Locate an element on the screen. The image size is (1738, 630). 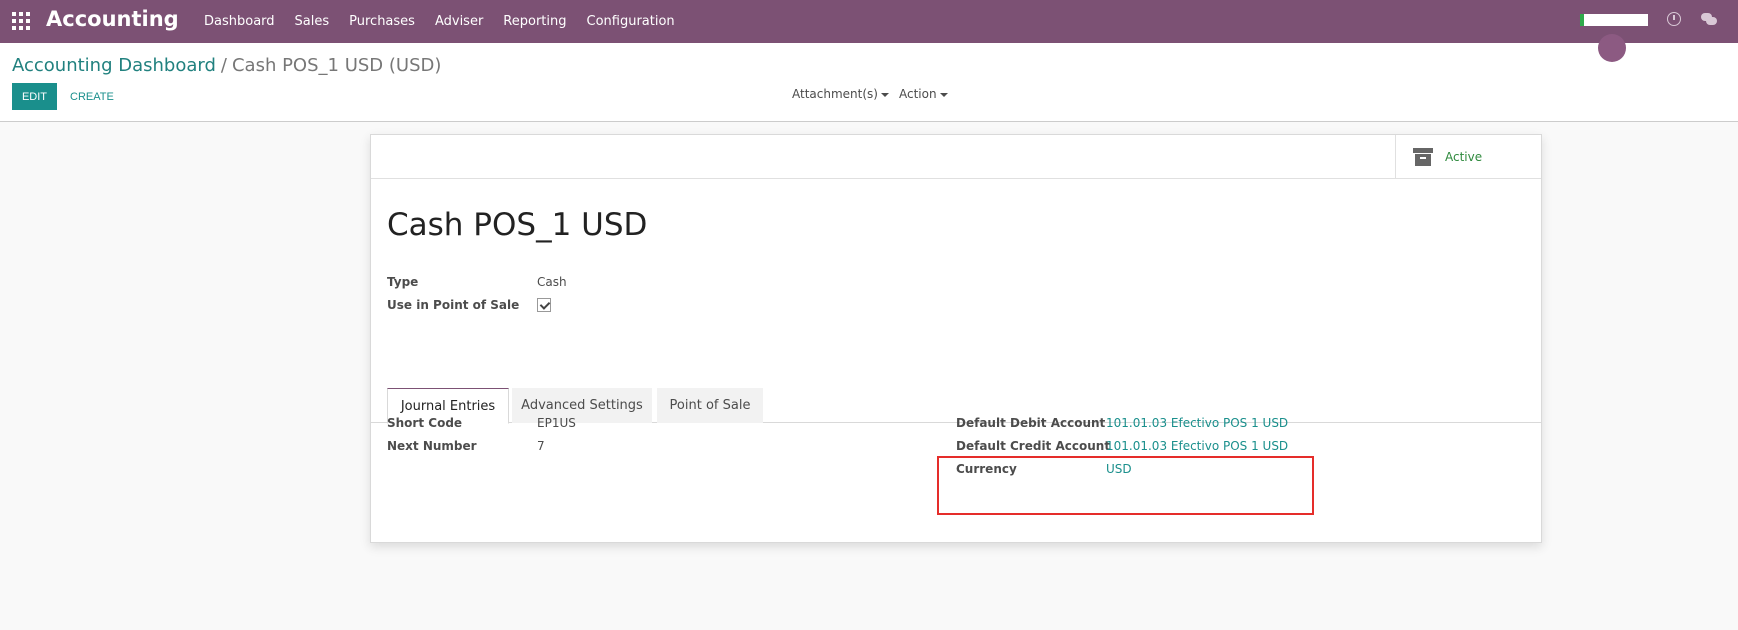
action-dropdown: Action is located at coordinates (923, 94).